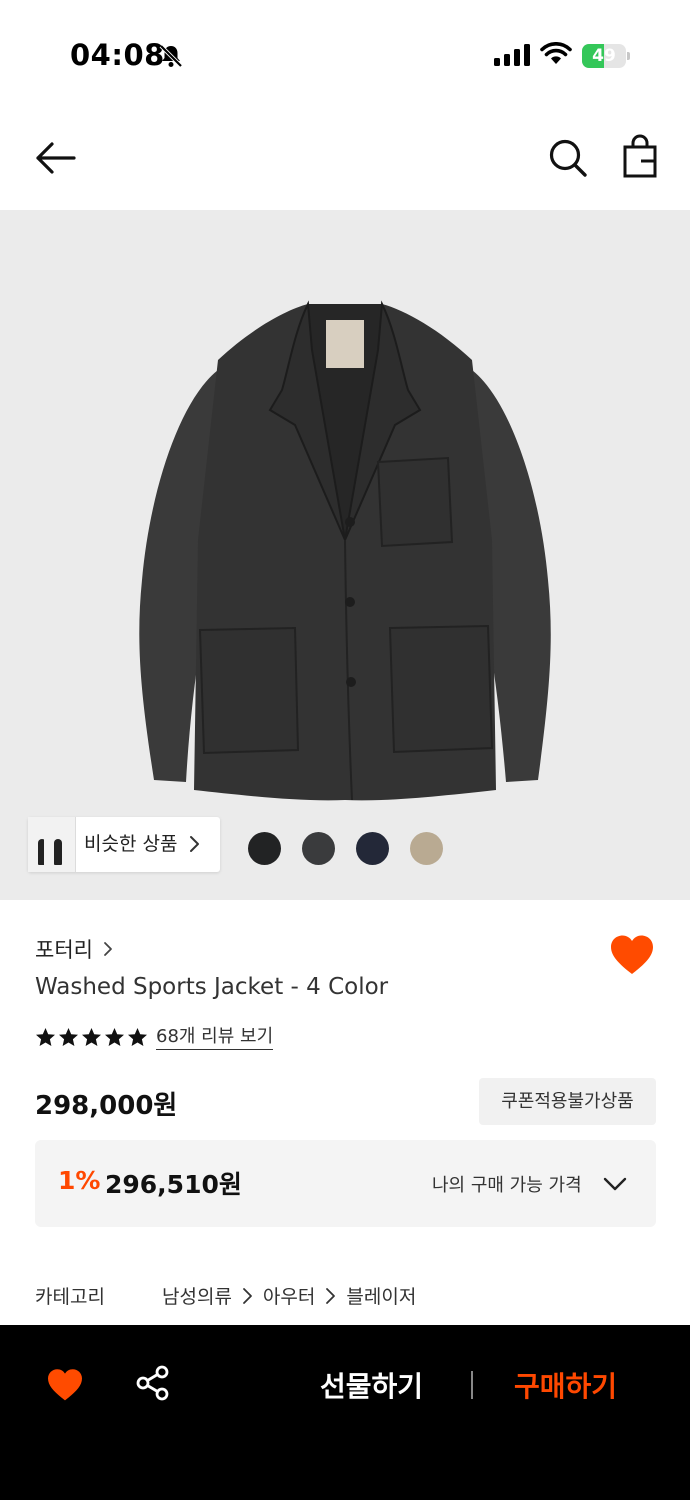  Describe the element at coordinates (117, 55) in the screenshot. I see `status-time: 04:08` at that location.